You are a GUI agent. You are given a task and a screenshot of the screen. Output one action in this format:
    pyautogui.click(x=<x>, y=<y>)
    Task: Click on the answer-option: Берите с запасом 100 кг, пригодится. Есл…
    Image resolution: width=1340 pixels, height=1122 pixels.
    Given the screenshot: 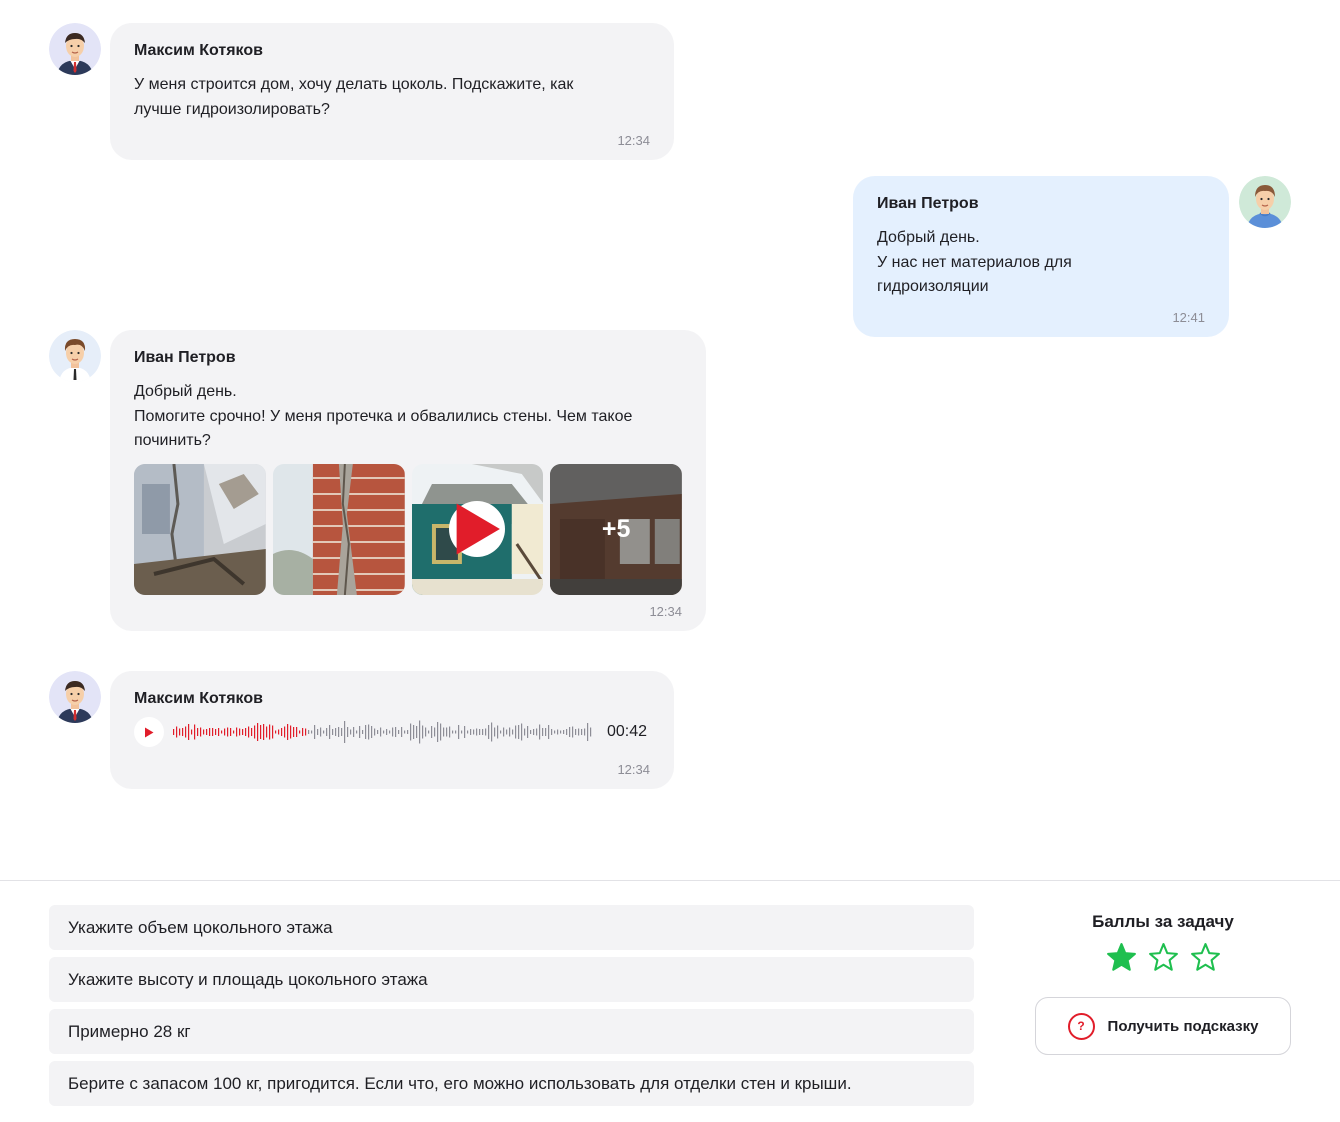 What is the action you would take?
    pyautogui.click(x=511, y=1083)
    